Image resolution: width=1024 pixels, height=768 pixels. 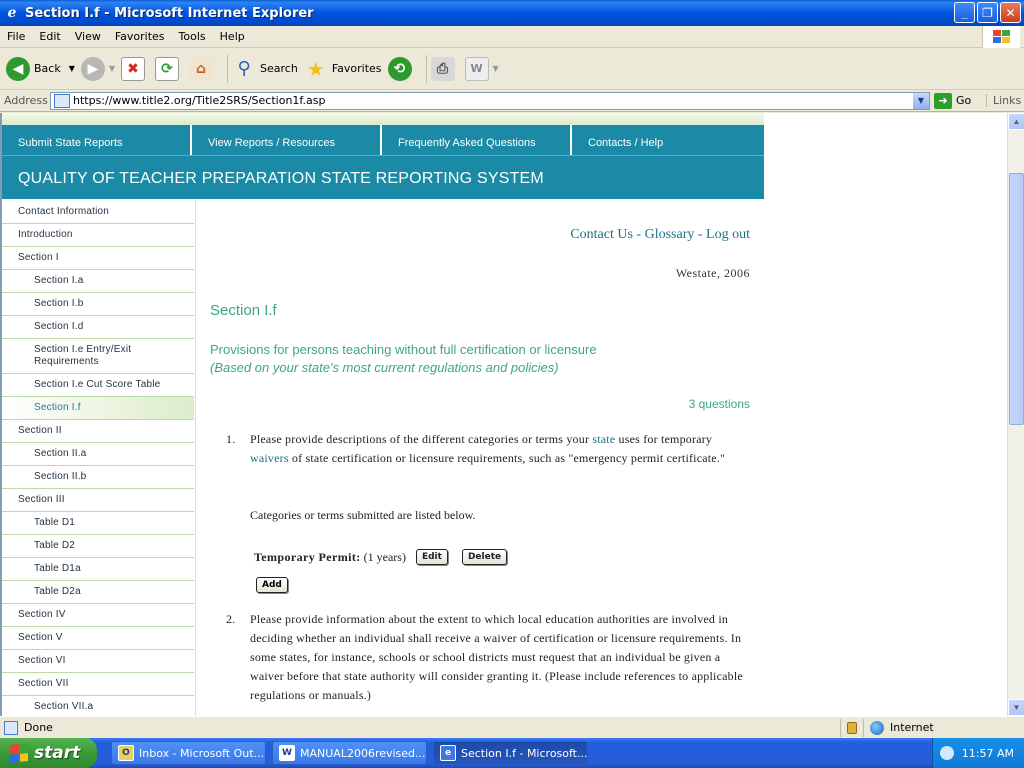 What do you see at coordinates (98, 615) in the screenshot?
I see `sidebar-item-section-iv: Section IV` at bounding box center [98, 615].